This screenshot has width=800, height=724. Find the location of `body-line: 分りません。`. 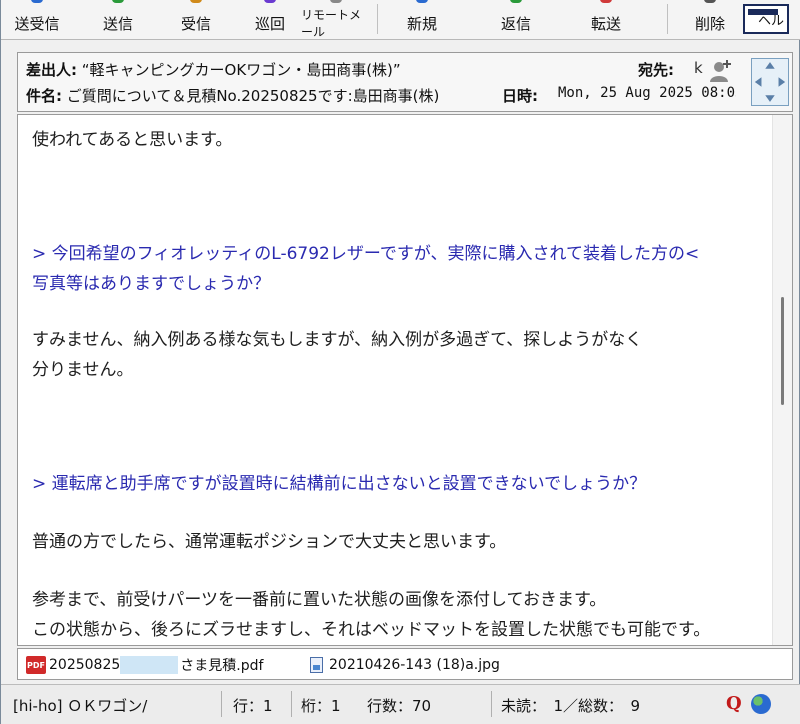

body-line: 分りません。 is located at coordinates (83, 370).